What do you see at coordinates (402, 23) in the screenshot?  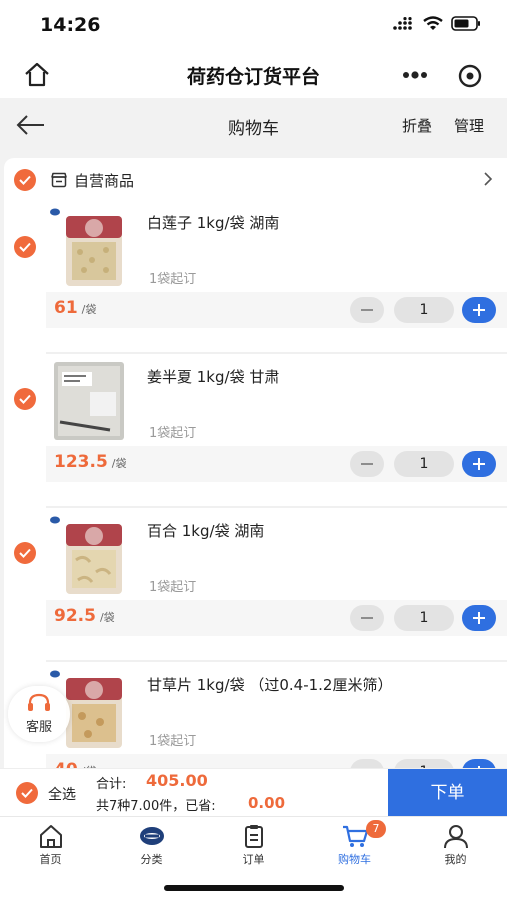 I see `signal-icon` at bounding box center [402, 23].